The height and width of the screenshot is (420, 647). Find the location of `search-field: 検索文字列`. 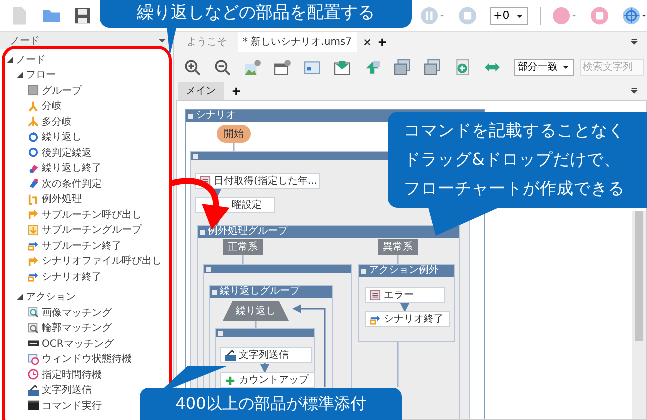

search-field: 検索文字列 is located at coordinates (612, 67).